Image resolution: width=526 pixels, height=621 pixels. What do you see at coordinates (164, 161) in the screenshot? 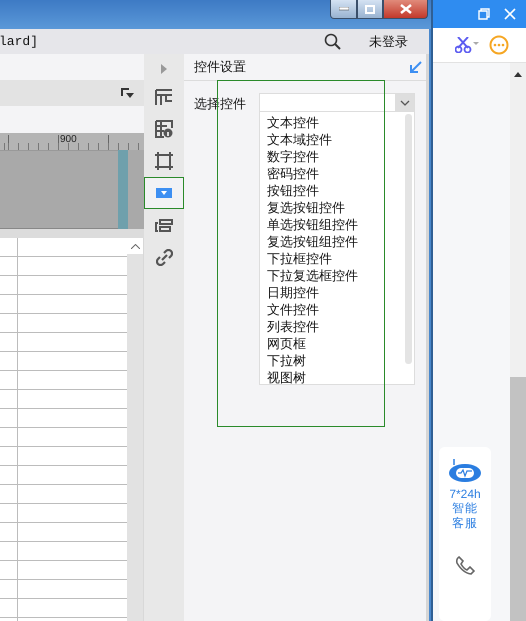
I see `crop-frame-icon` at bounding box center [164, 161].